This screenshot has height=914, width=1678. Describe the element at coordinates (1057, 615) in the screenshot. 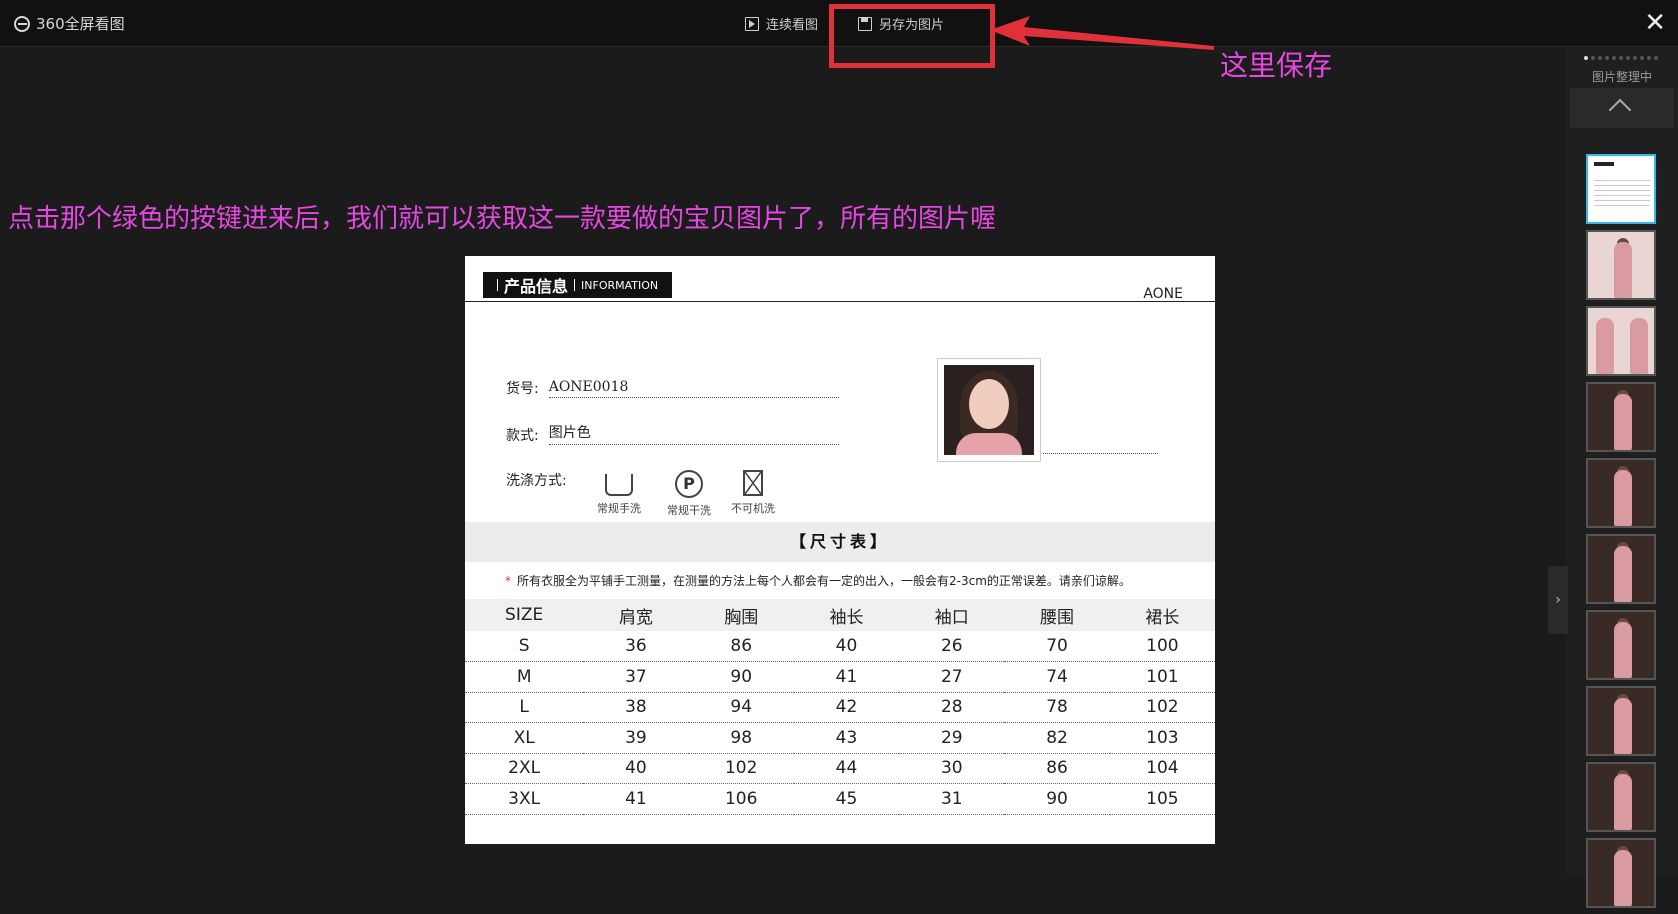

I see `col-header: 腰围` at that location.